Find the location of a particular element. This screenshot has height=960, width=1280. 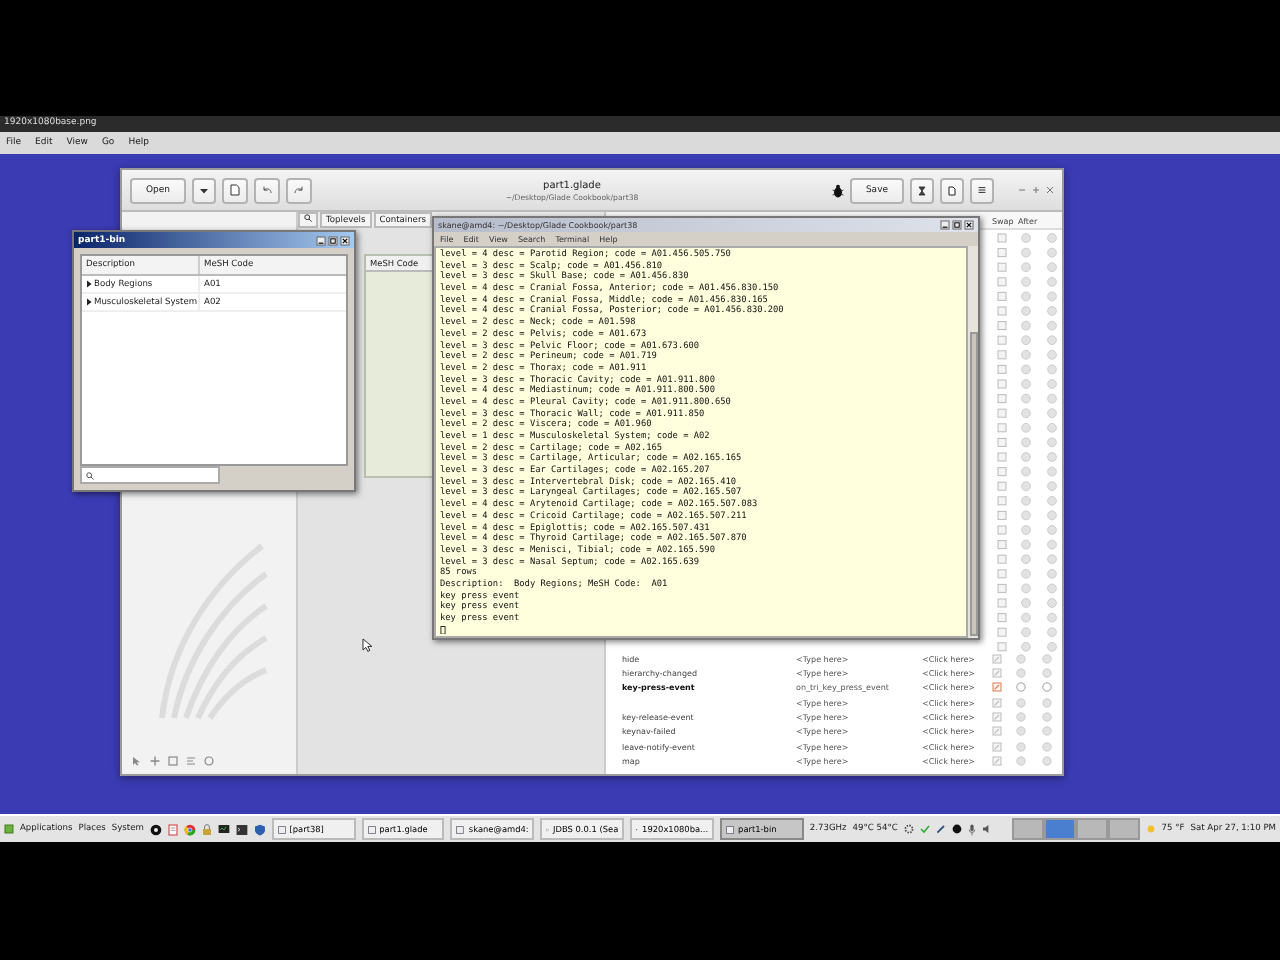

dropdown-button is located at coordinates (204, 190).